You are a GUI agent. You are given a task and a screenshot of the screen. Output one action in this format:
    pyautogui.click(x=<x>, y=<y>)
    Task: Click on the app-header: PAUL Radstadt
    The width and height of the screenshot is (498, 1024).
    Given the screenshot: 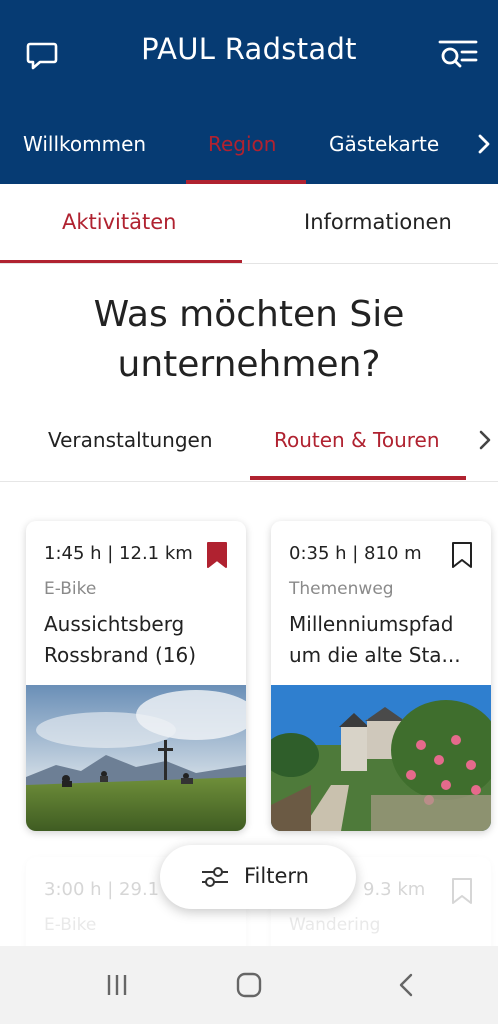 What is the action you would take?
    pyautogui.click(x=249, y=54)
    